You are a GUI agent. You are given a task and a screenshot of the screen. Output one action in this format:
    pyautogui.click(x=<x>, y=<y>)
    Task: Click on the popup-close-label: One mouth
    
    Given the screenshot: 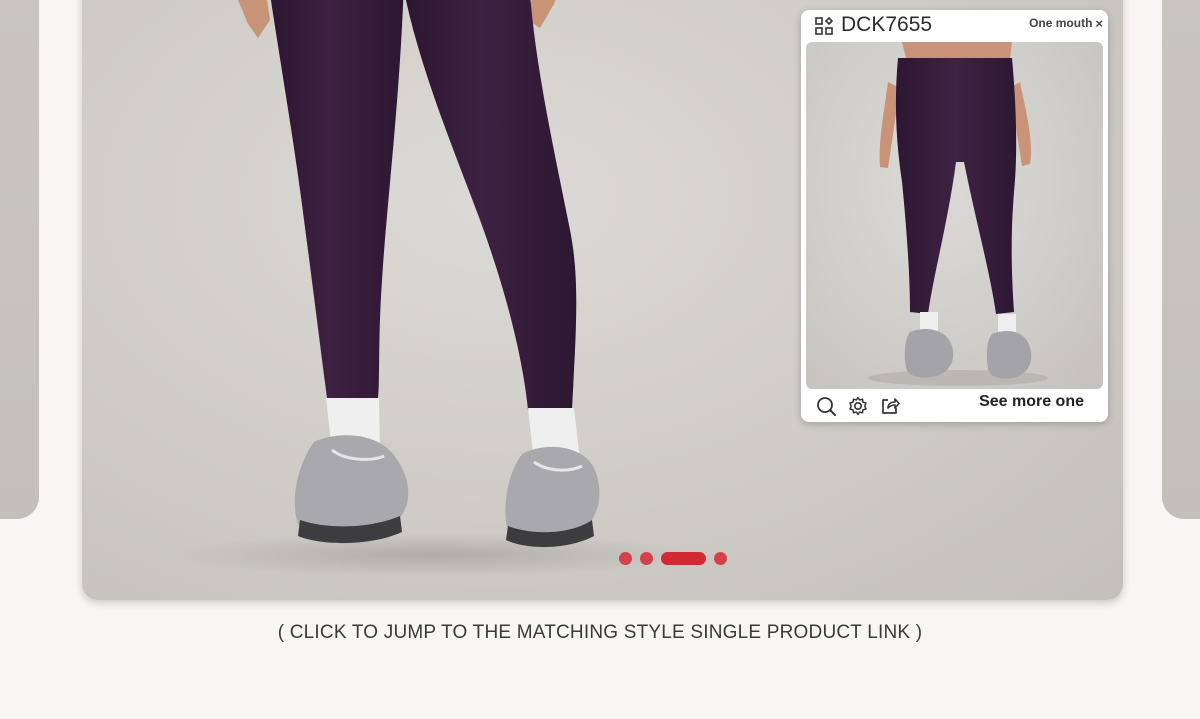 What is the action you would take?
    pyautogui.click(x=1061, y=23)
    